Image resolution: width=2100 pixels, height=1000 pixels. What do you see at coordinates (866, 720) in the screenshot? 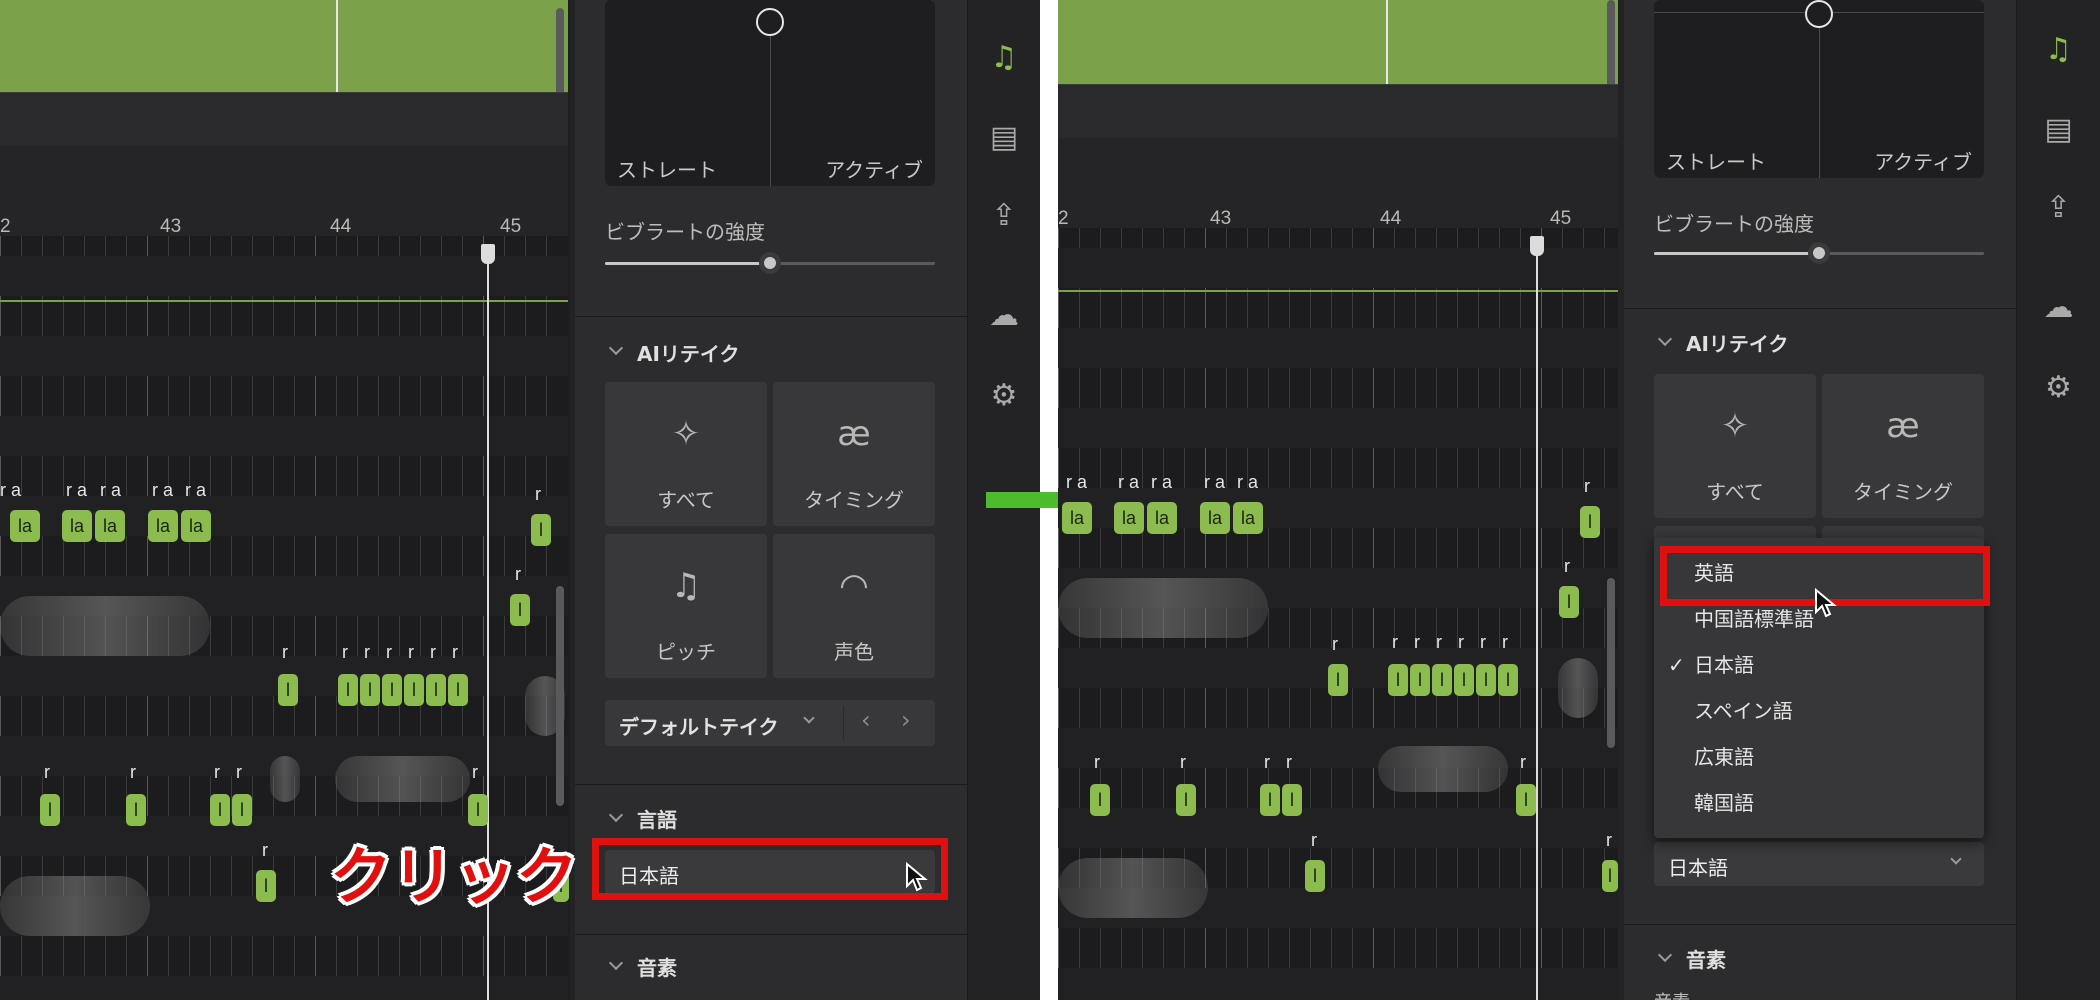
I see `prev-take-icon: ‹` at bounding box center [866, 720].